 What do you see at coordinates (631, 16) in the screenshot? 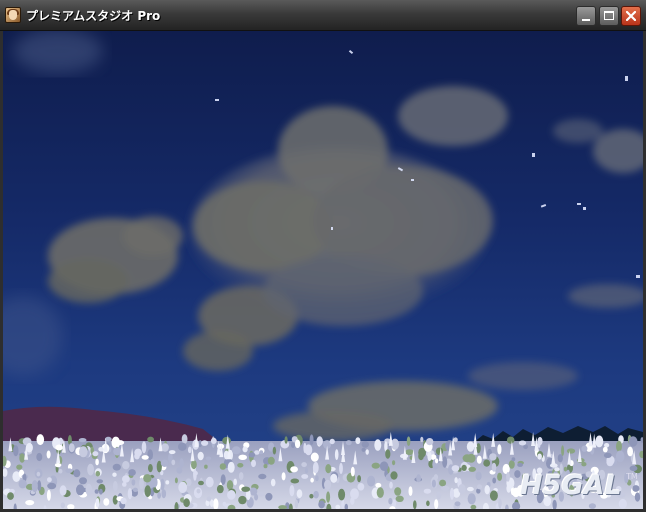
I see `close-button` at bounding box center [631, 16].